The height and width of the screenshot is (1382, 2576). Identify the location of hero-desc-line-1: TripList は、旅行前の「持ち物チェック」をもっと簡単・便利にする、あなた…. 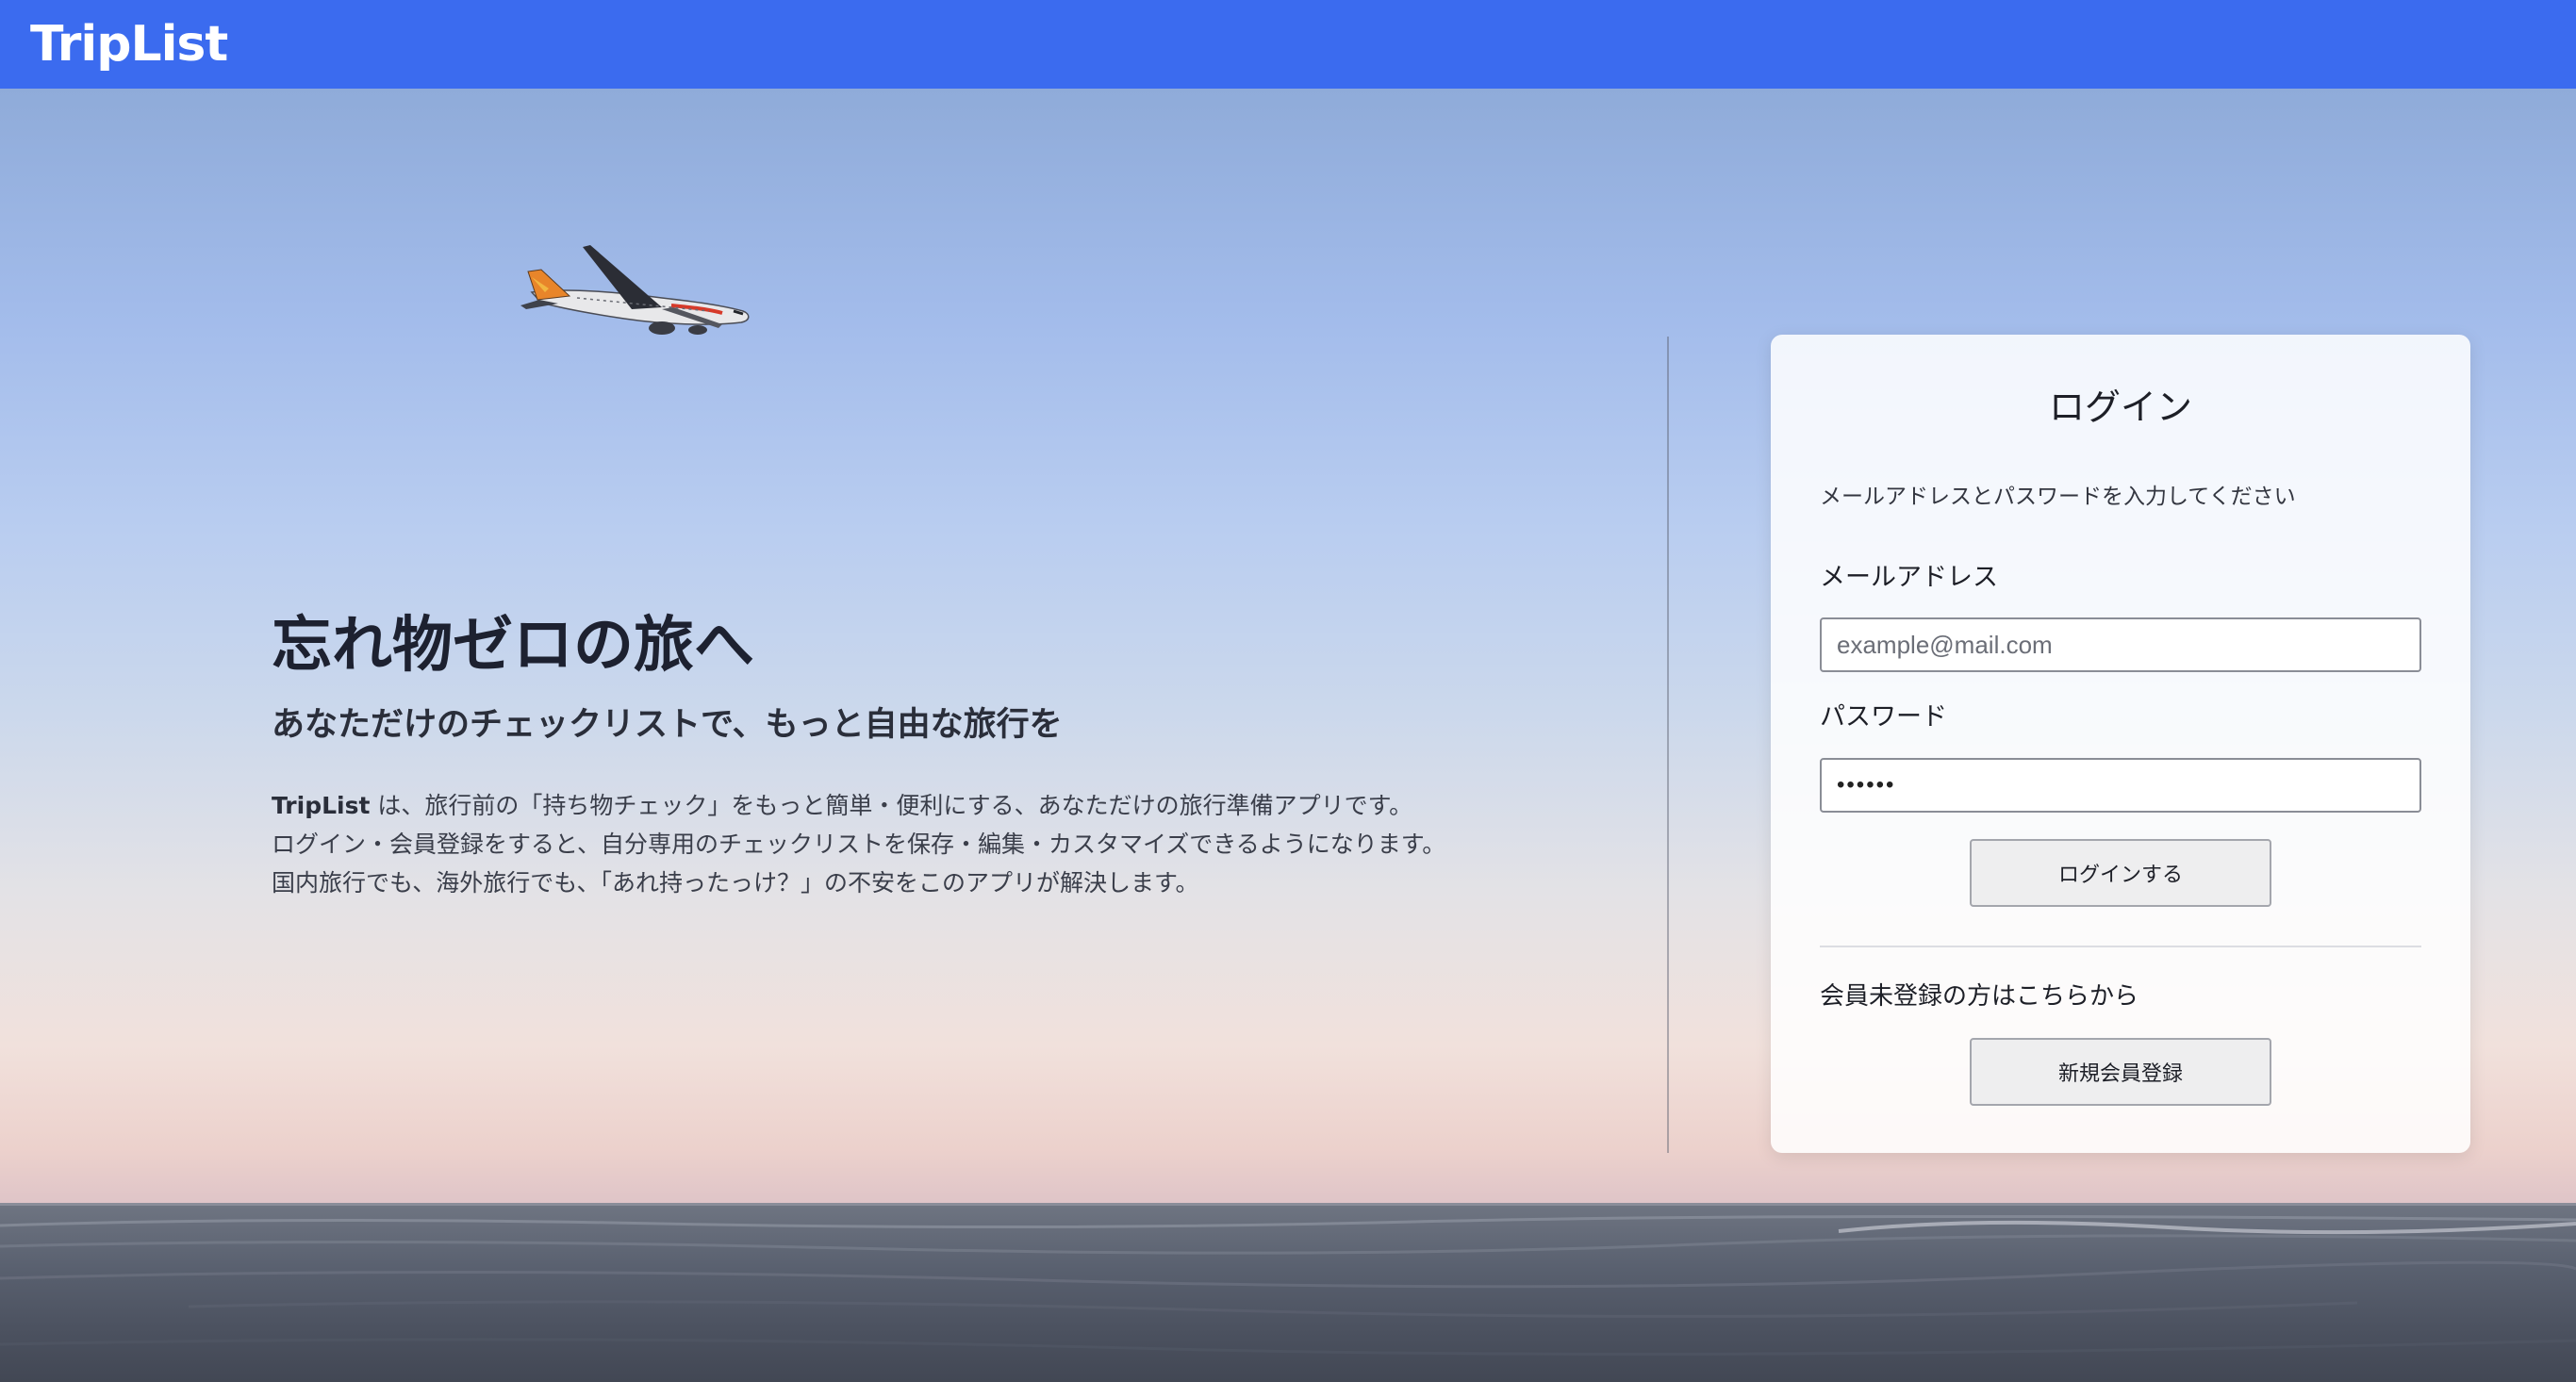
(932, 805).